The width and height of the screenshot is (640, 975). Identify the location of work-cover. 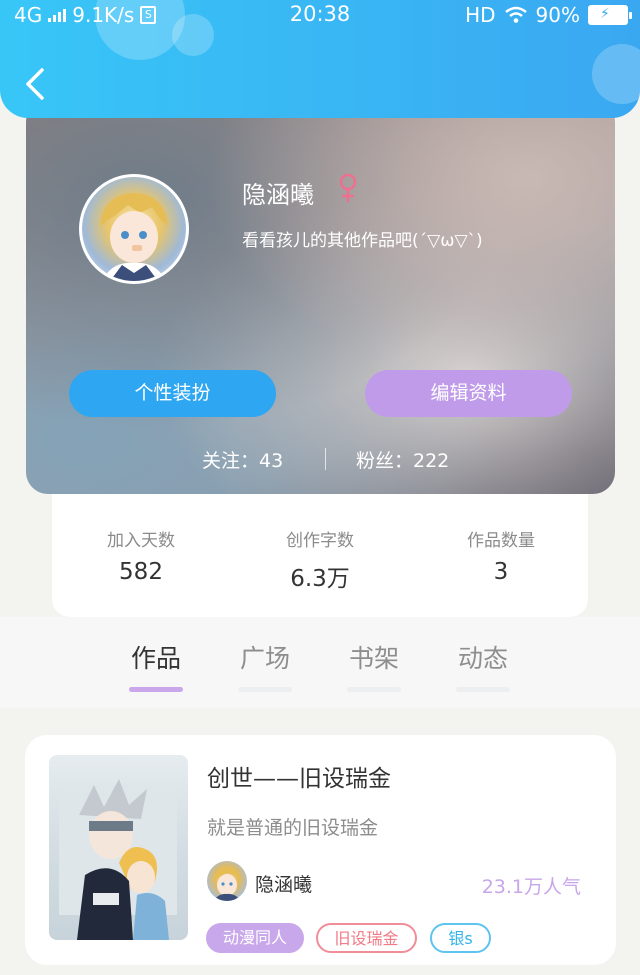
(118, 847).